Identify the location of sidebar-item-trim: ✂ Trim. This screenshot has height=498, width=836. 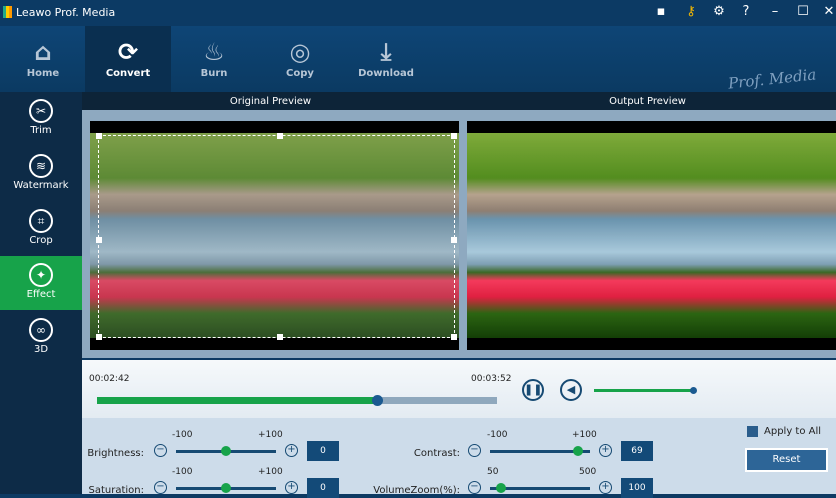
(41, 119).